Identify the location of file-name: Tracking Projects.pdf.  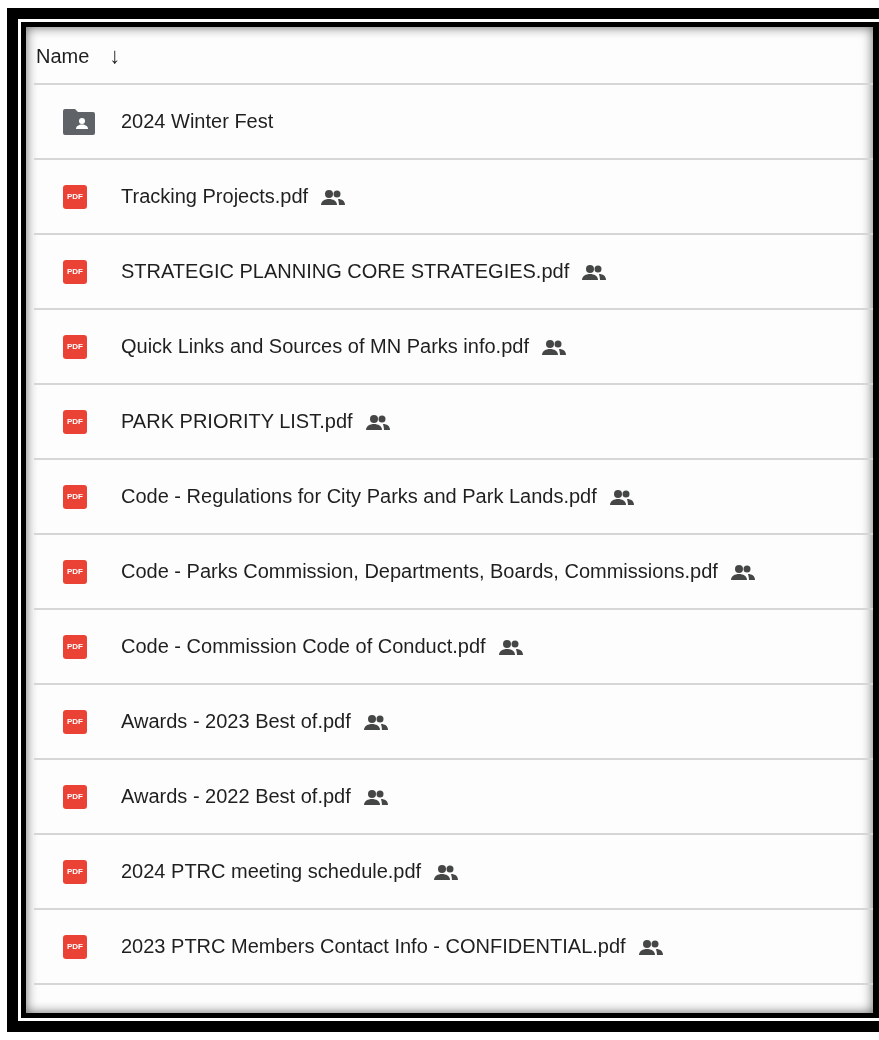
(215, 196).